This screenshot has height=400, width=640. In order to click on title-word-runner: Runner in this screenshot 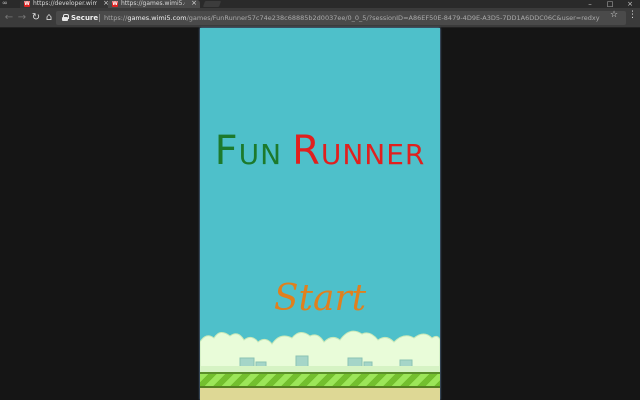, I will do `click(359, 151)`.